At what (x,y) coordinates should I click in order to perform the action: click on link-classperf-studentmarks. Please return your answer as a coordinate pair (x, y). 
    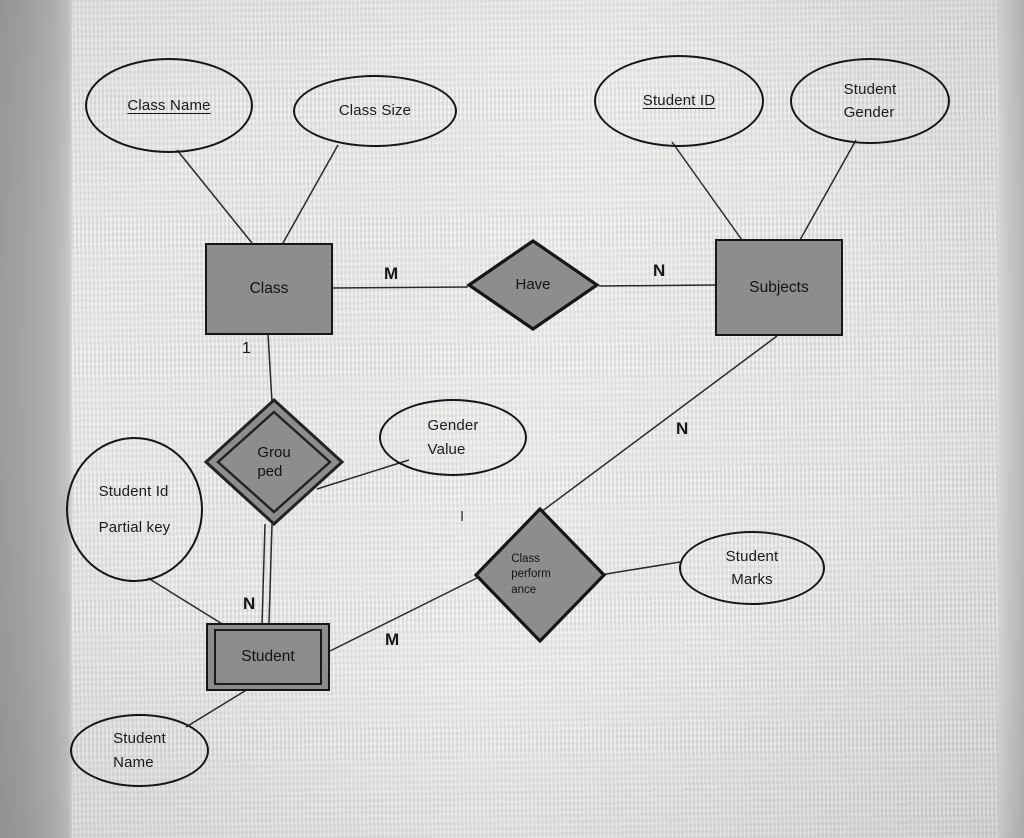
    Looking at the image, I should click on (640, 568).